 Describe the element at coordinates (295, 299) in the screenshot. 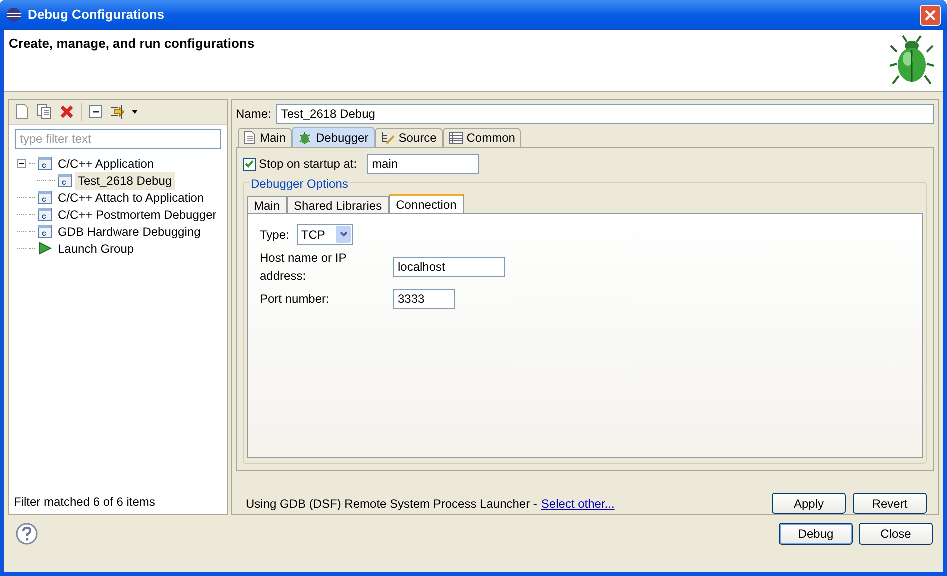

I see `field-label: Port number:` at that location.